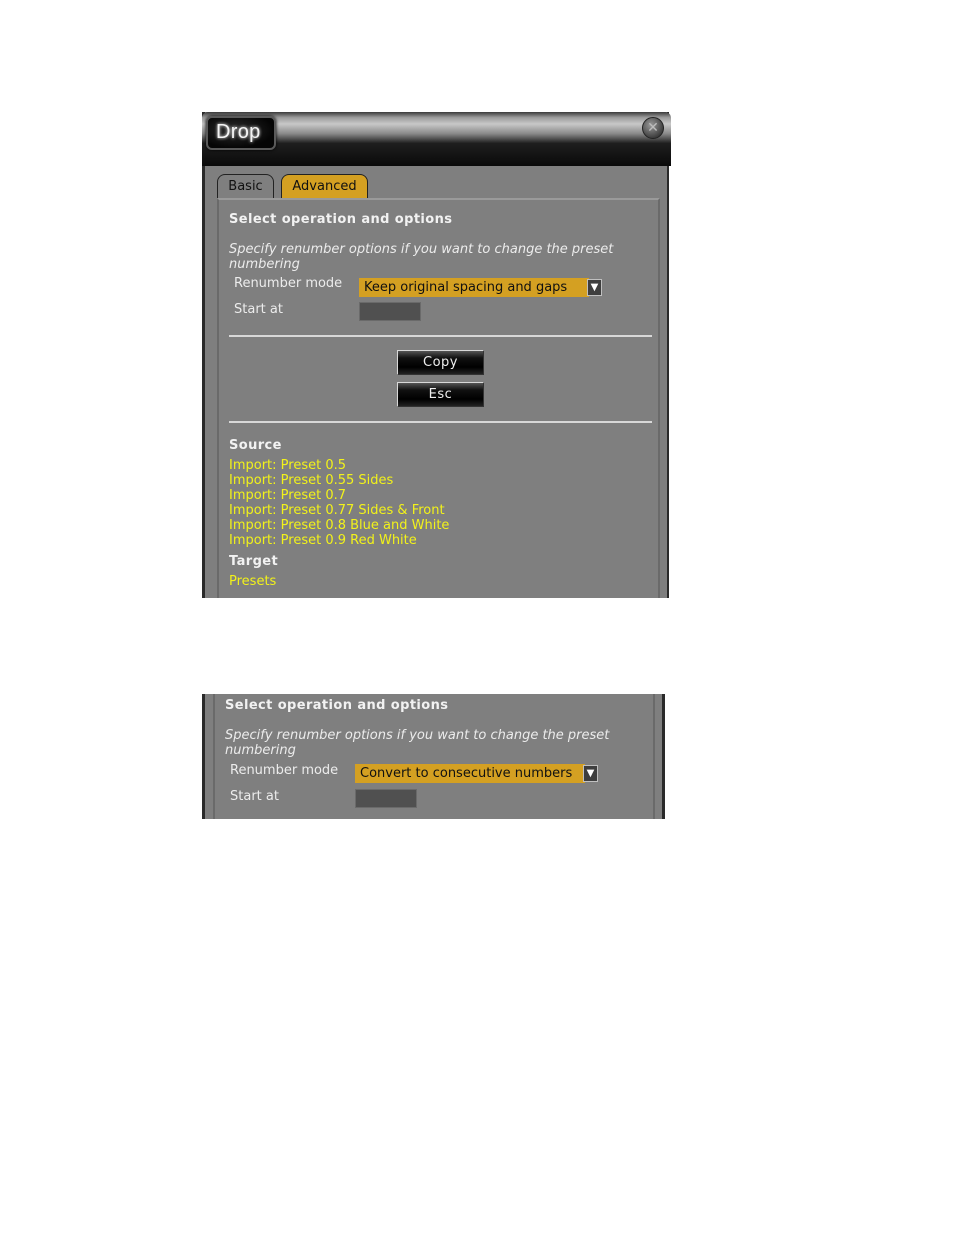  Describe the element at coordinates (337, 510) in the screenshot. I see `source-item: Import: Preset 0.77 Sides & Front` at that location.